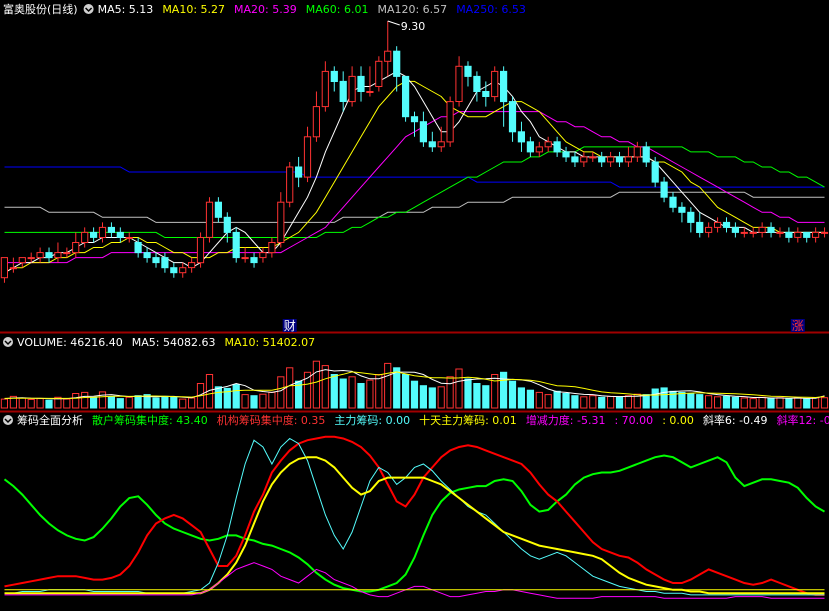 The width and height of the screenshot is (829, 611). I want to click on legend-item: 筹码全面分析, so click(50, 420).